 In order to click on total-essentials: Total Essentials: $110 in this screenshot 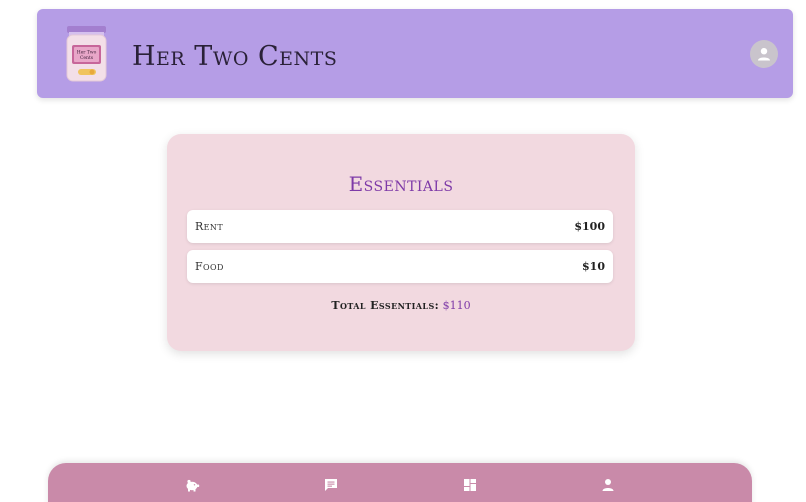, I will do `click(401, 305)`.